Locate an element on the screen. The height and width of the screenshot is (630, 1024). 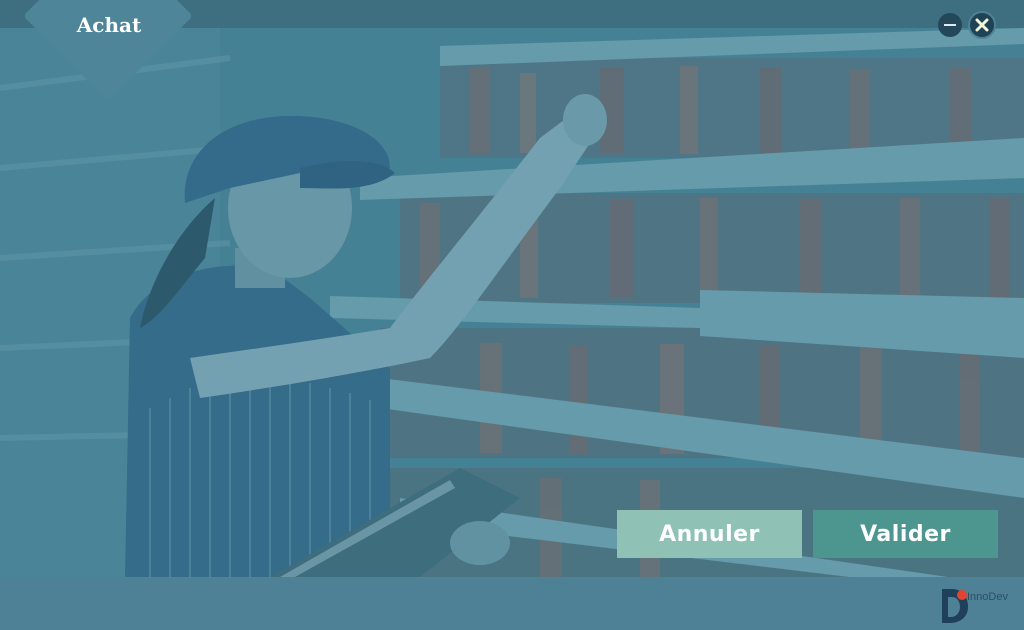
bottom-bar is located at coordinates (512, 603).